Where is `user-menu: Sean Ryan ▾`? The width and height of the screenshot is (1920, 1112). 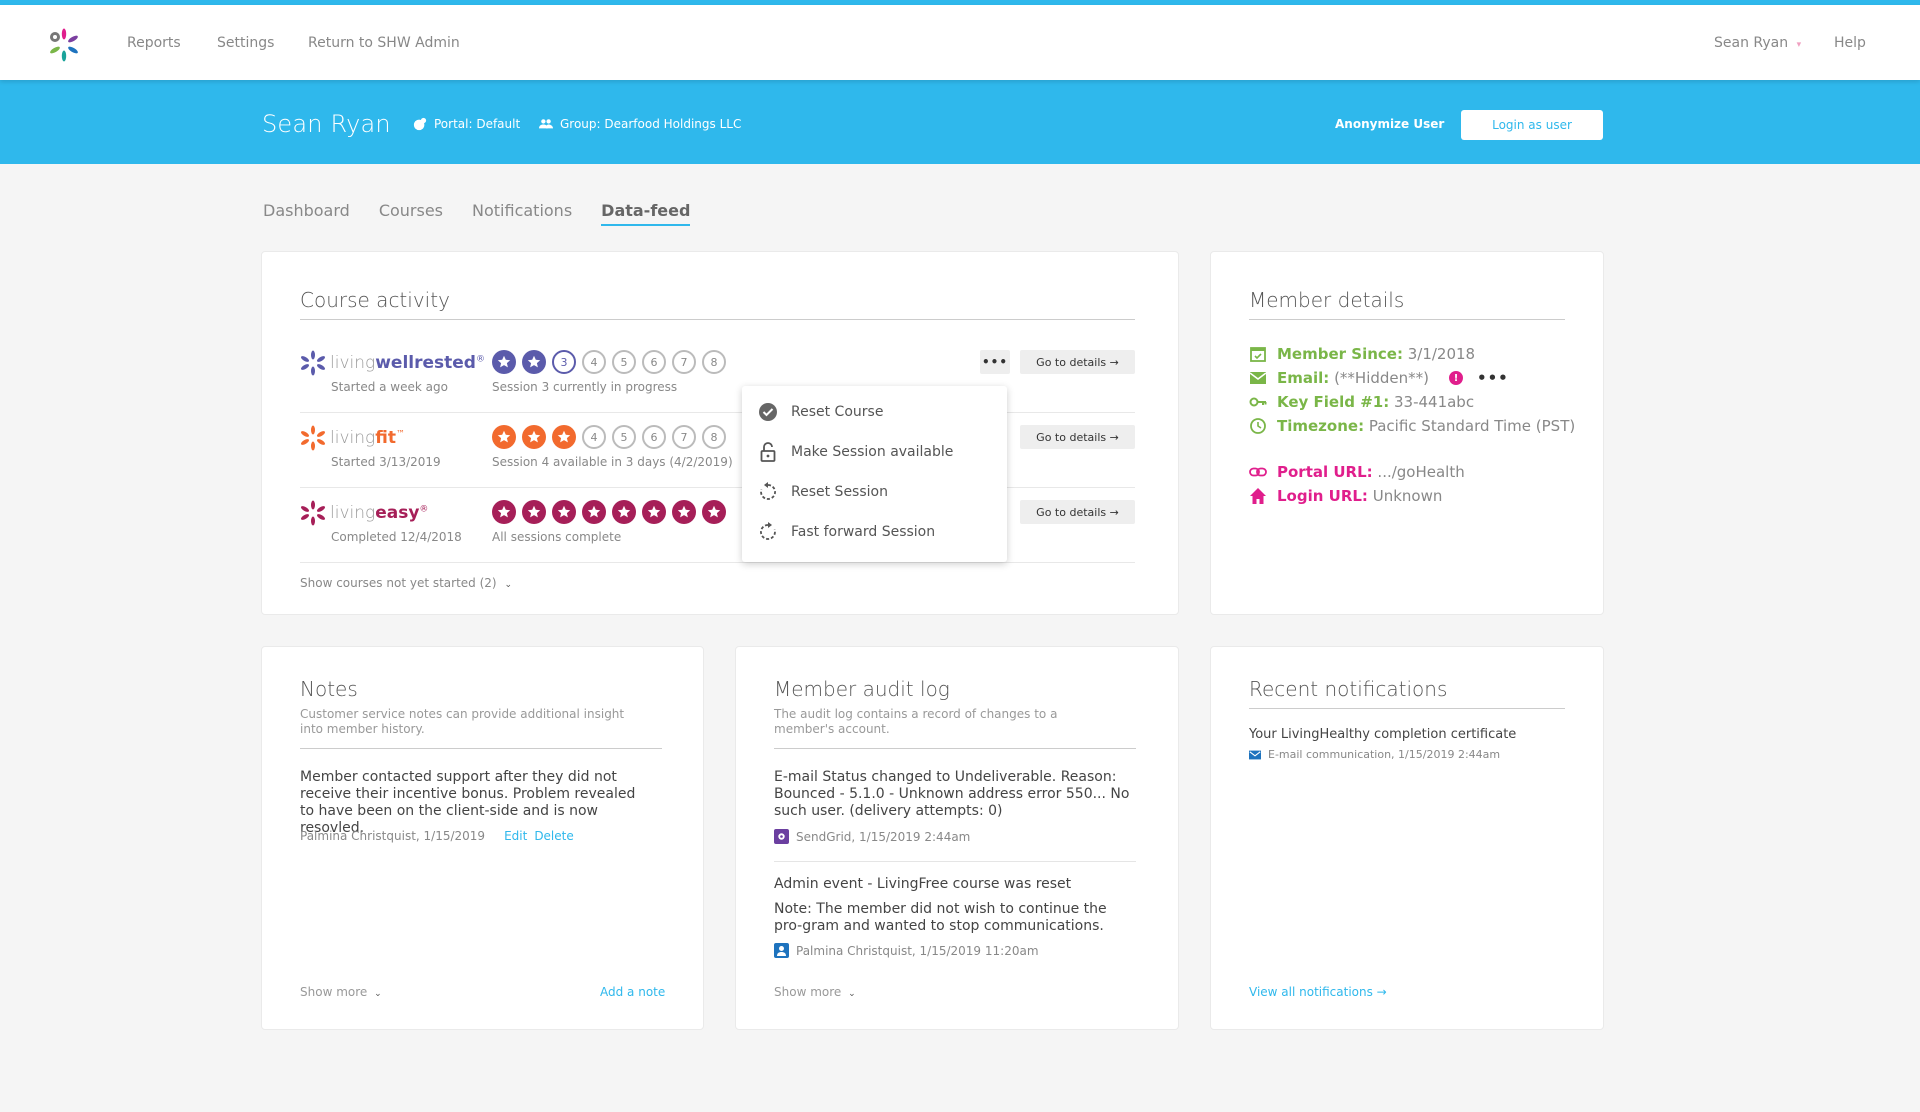
user-menu: Sean Ryan ▾ is located at coordinates (1757, 43).